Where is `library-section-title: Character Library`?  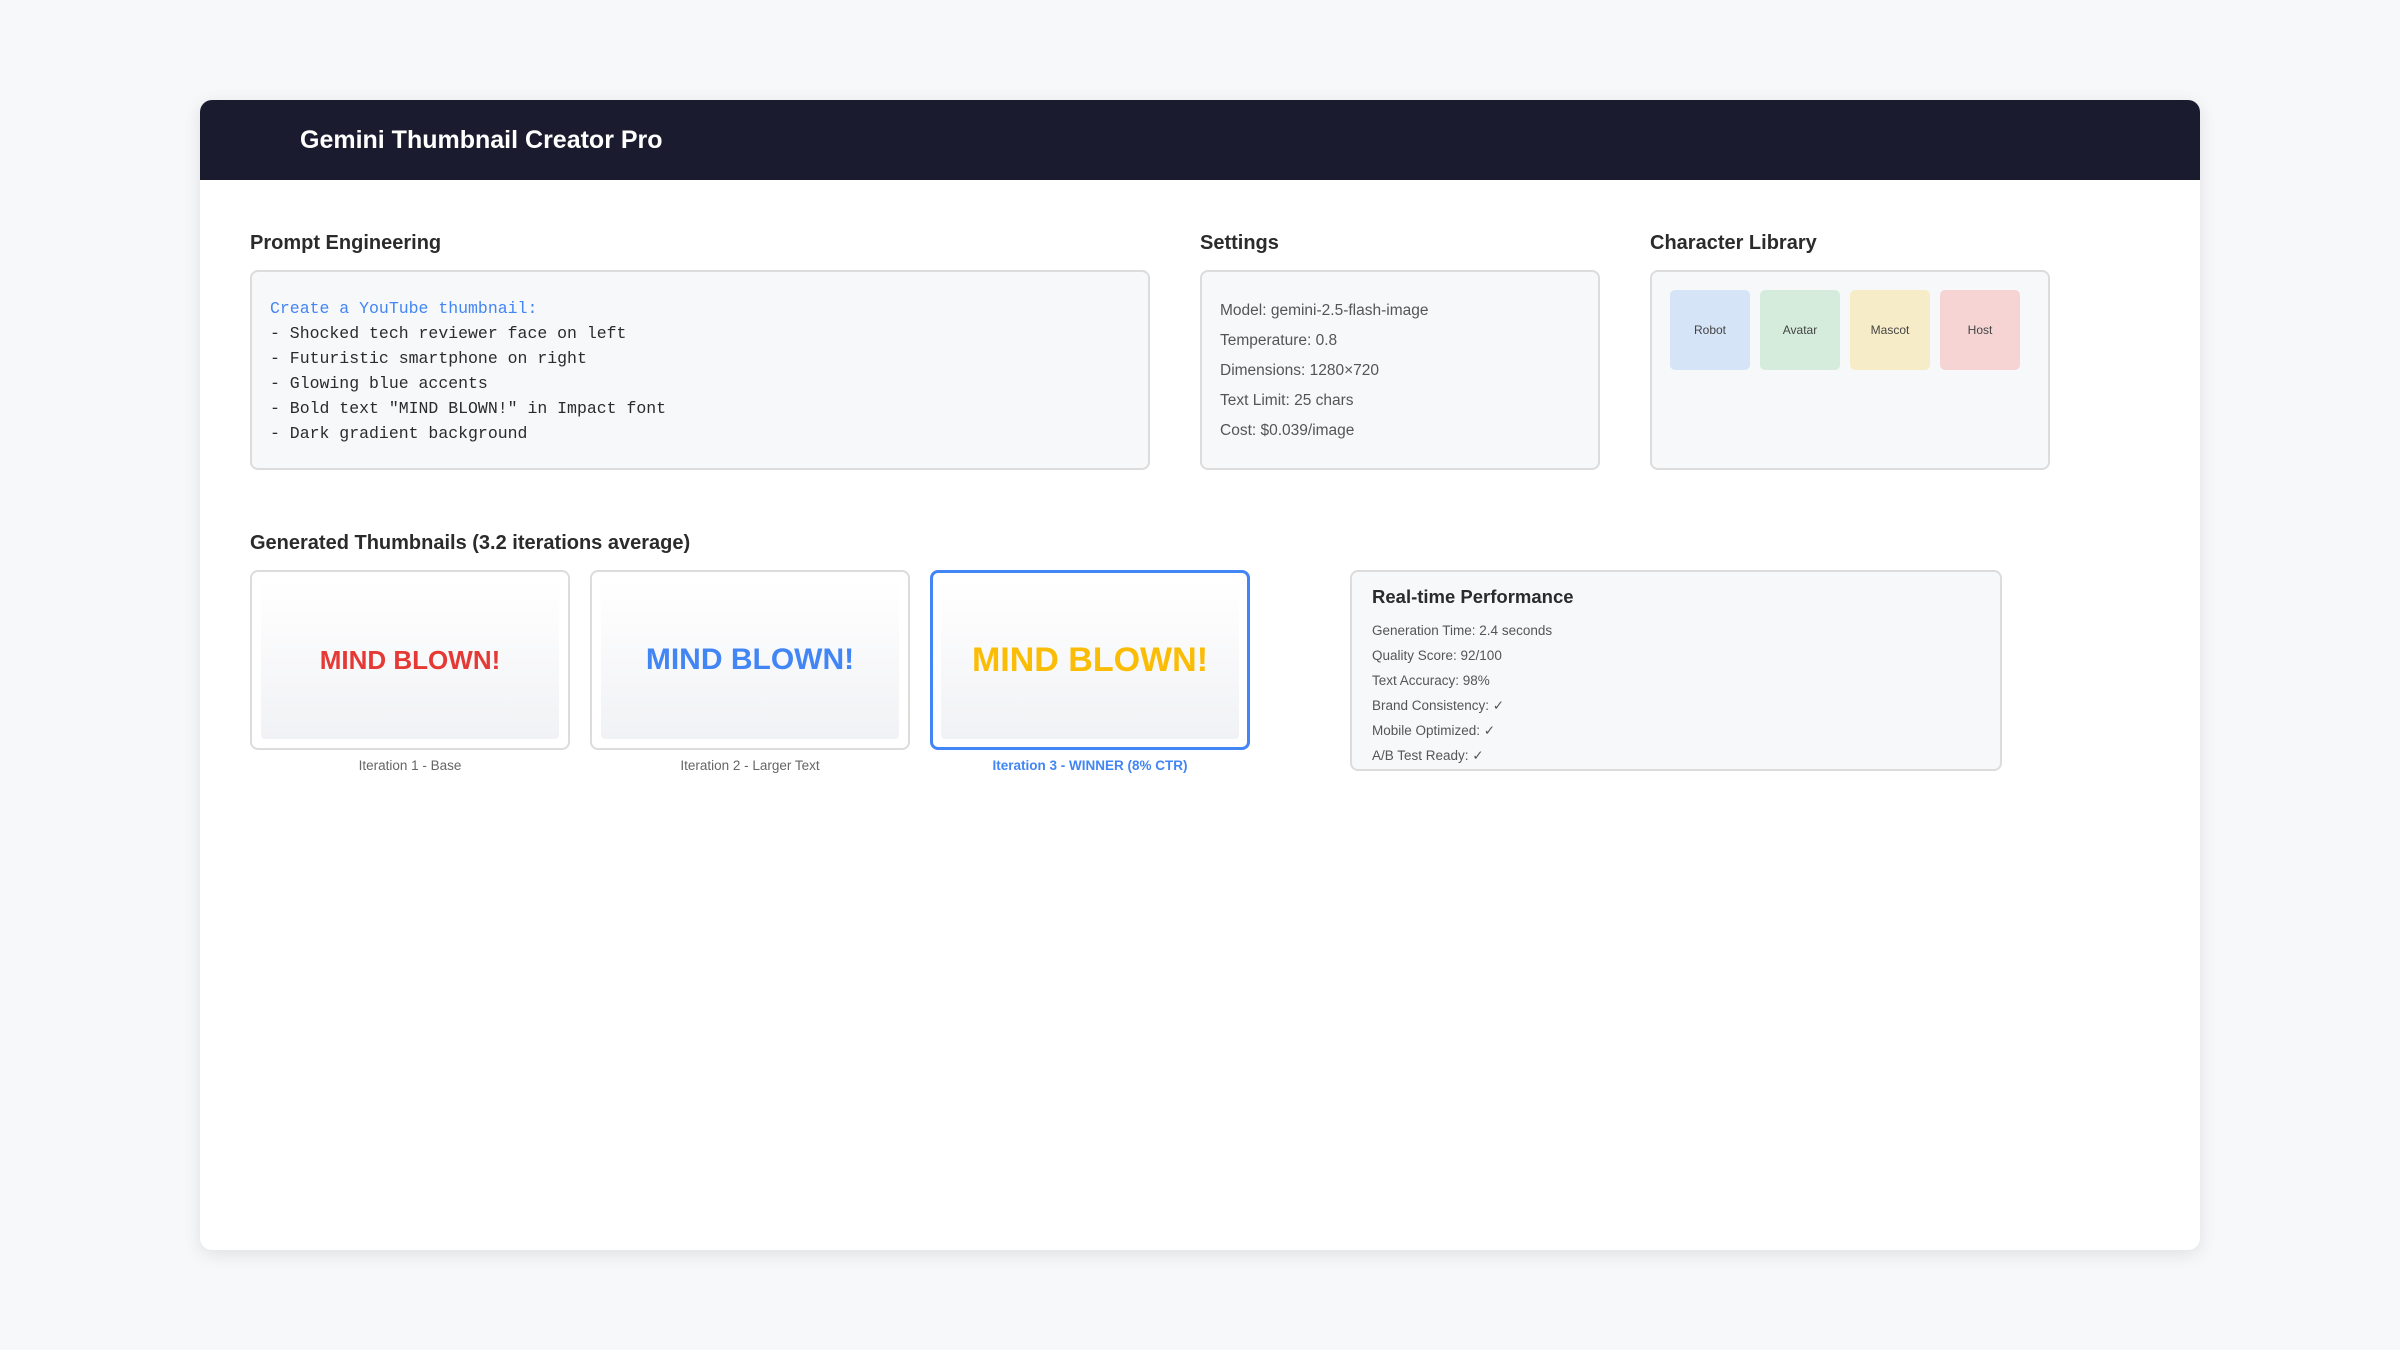
library-section-title: Character Library is located at coordinates (1733, 243).